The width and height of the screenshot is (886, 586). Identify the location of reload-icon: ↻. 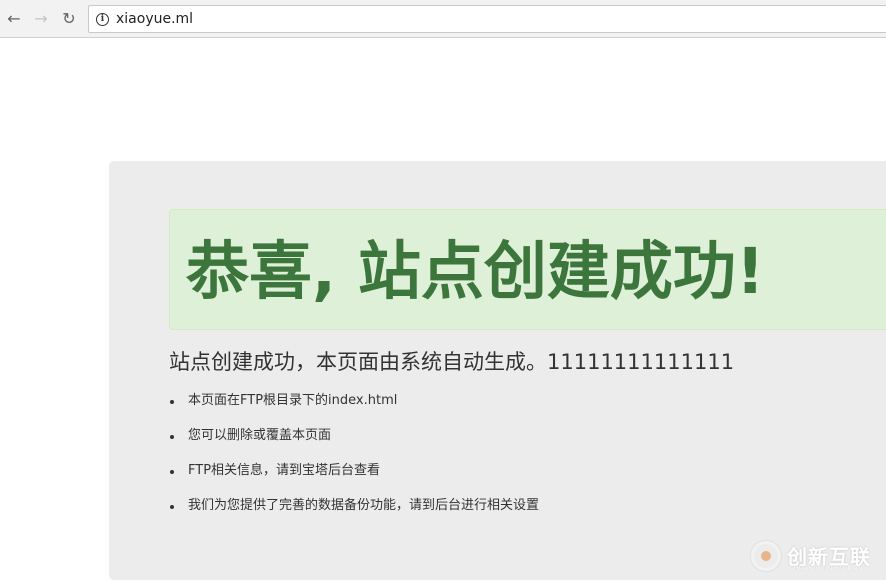
(69, 19).